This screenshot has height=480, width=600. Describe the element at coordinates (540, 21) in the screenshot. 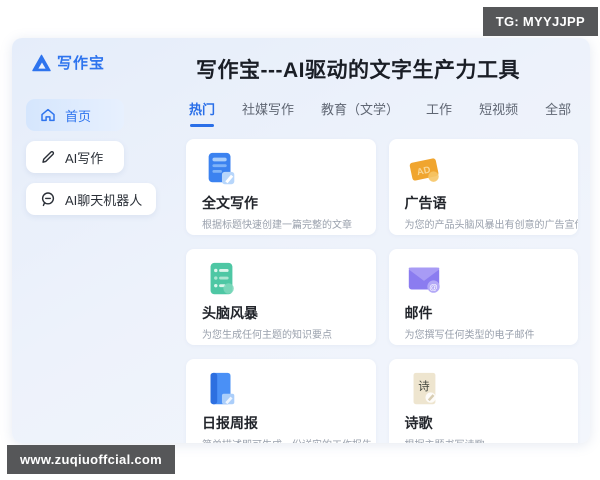

I see `tg-badge: TG: MYYJJPP` at that location.